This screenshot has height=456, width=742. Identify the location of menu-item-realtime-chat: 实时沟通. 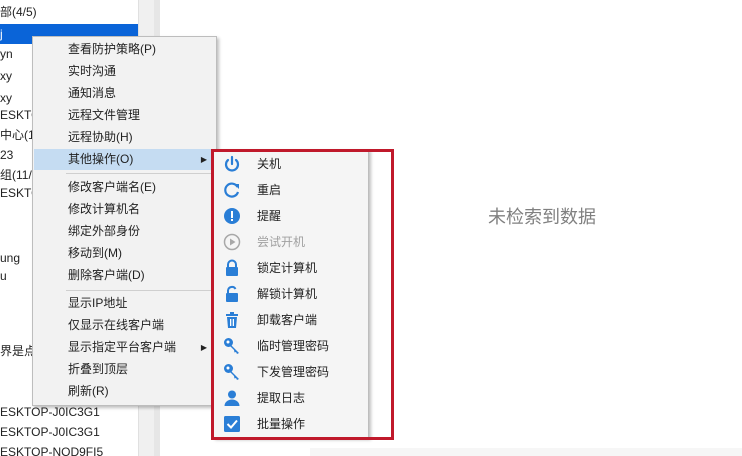
(124, 71).